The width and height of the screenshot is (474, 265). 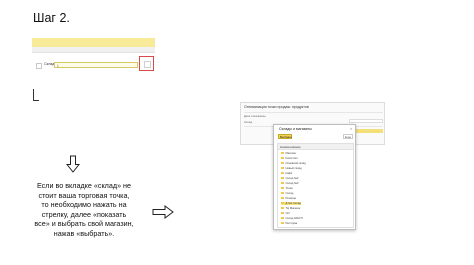 I want to click on window-row-label-1: Дата и магазины, so click(x=255, y=116).